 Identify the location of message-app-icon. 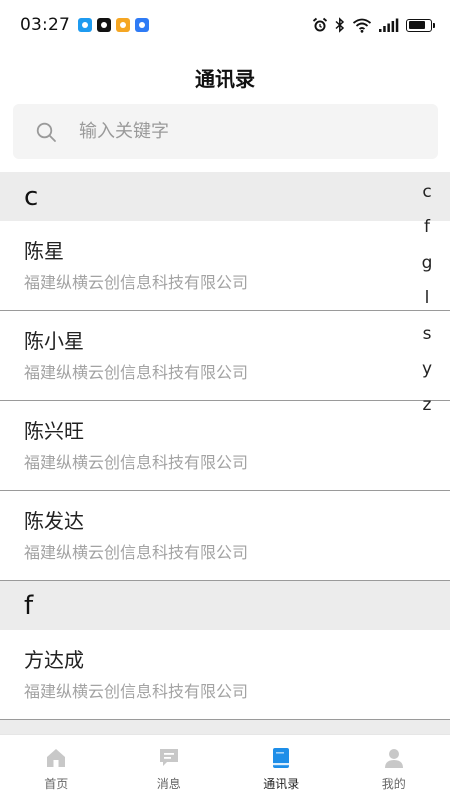
(85, 25).